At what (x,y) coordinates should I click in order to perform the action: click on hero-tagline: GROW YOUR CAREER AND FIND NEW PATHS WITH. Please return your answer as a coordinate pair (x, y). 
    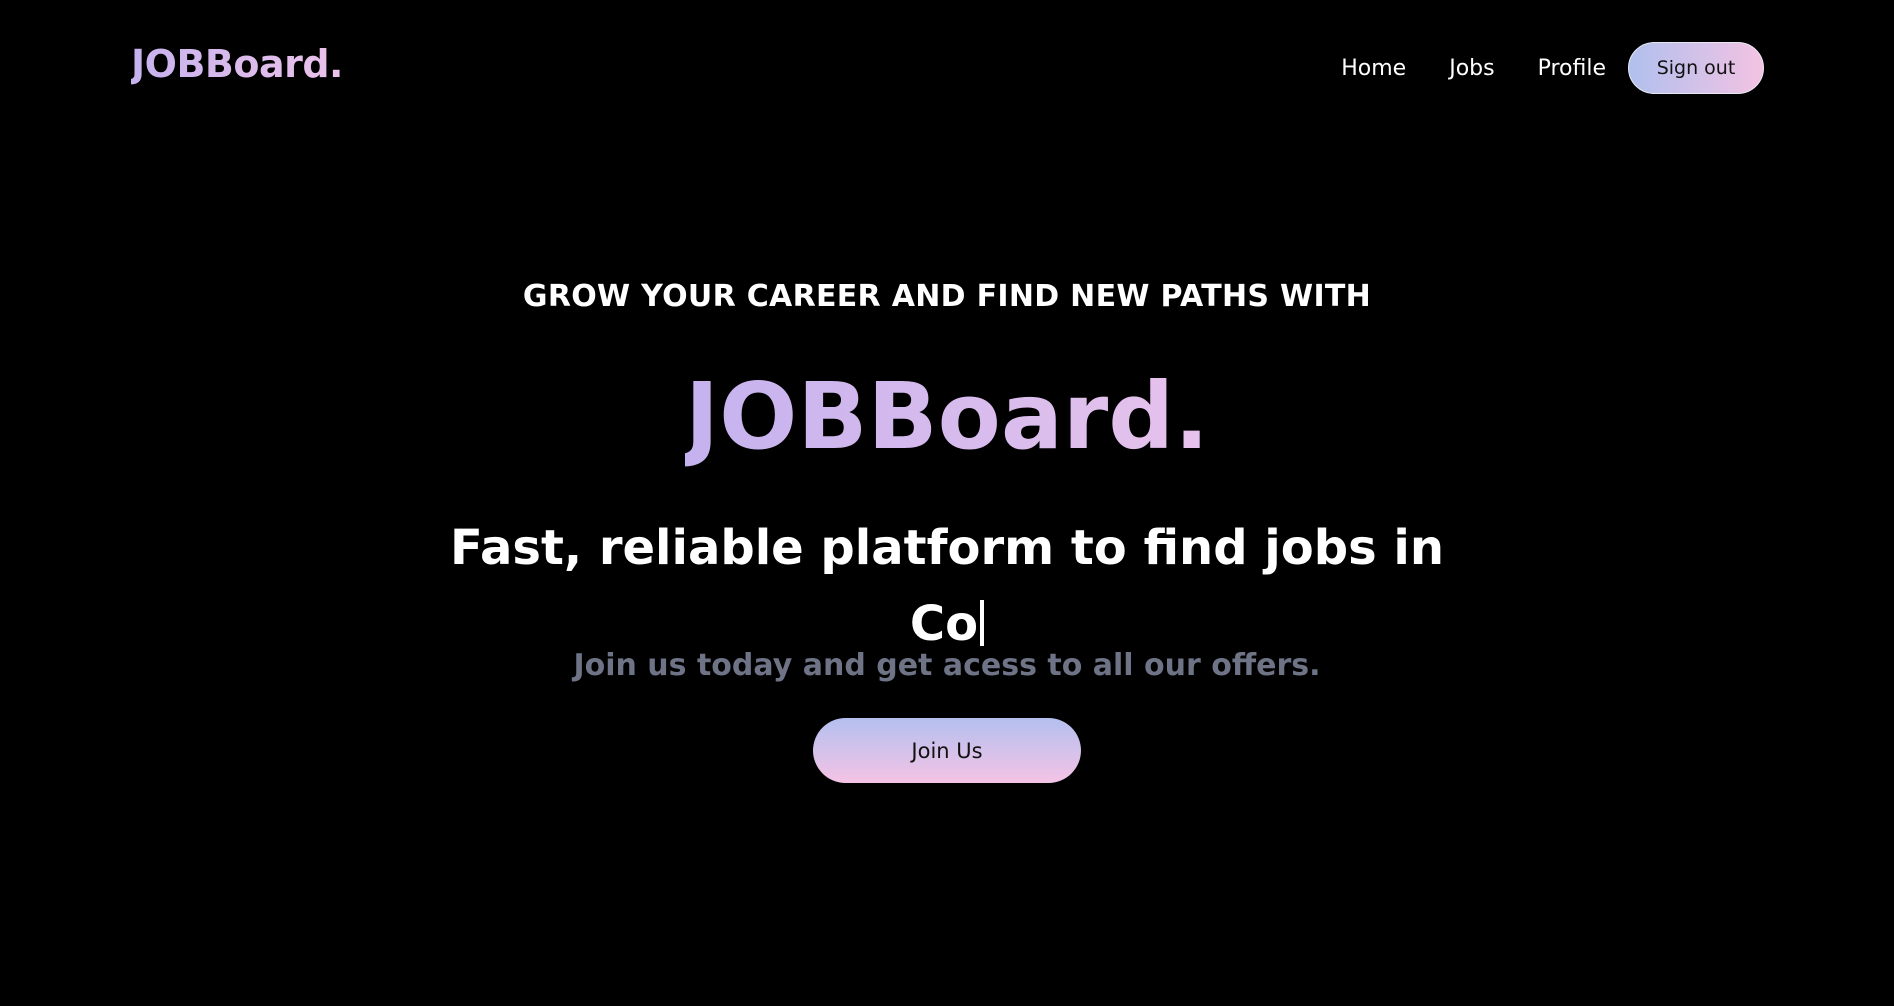
    Looking at the image, I should click on (947, 296).